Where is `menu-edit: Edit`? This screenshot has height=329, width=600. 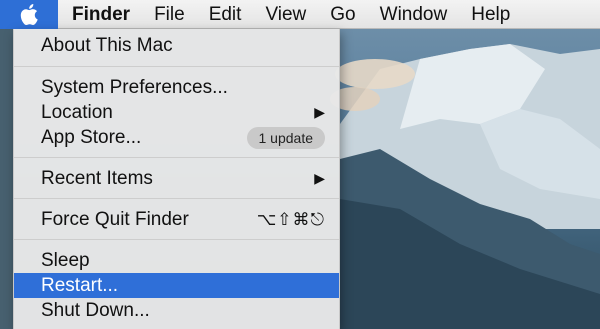
menu-edit: Edit is located at coordinates (225, 14).